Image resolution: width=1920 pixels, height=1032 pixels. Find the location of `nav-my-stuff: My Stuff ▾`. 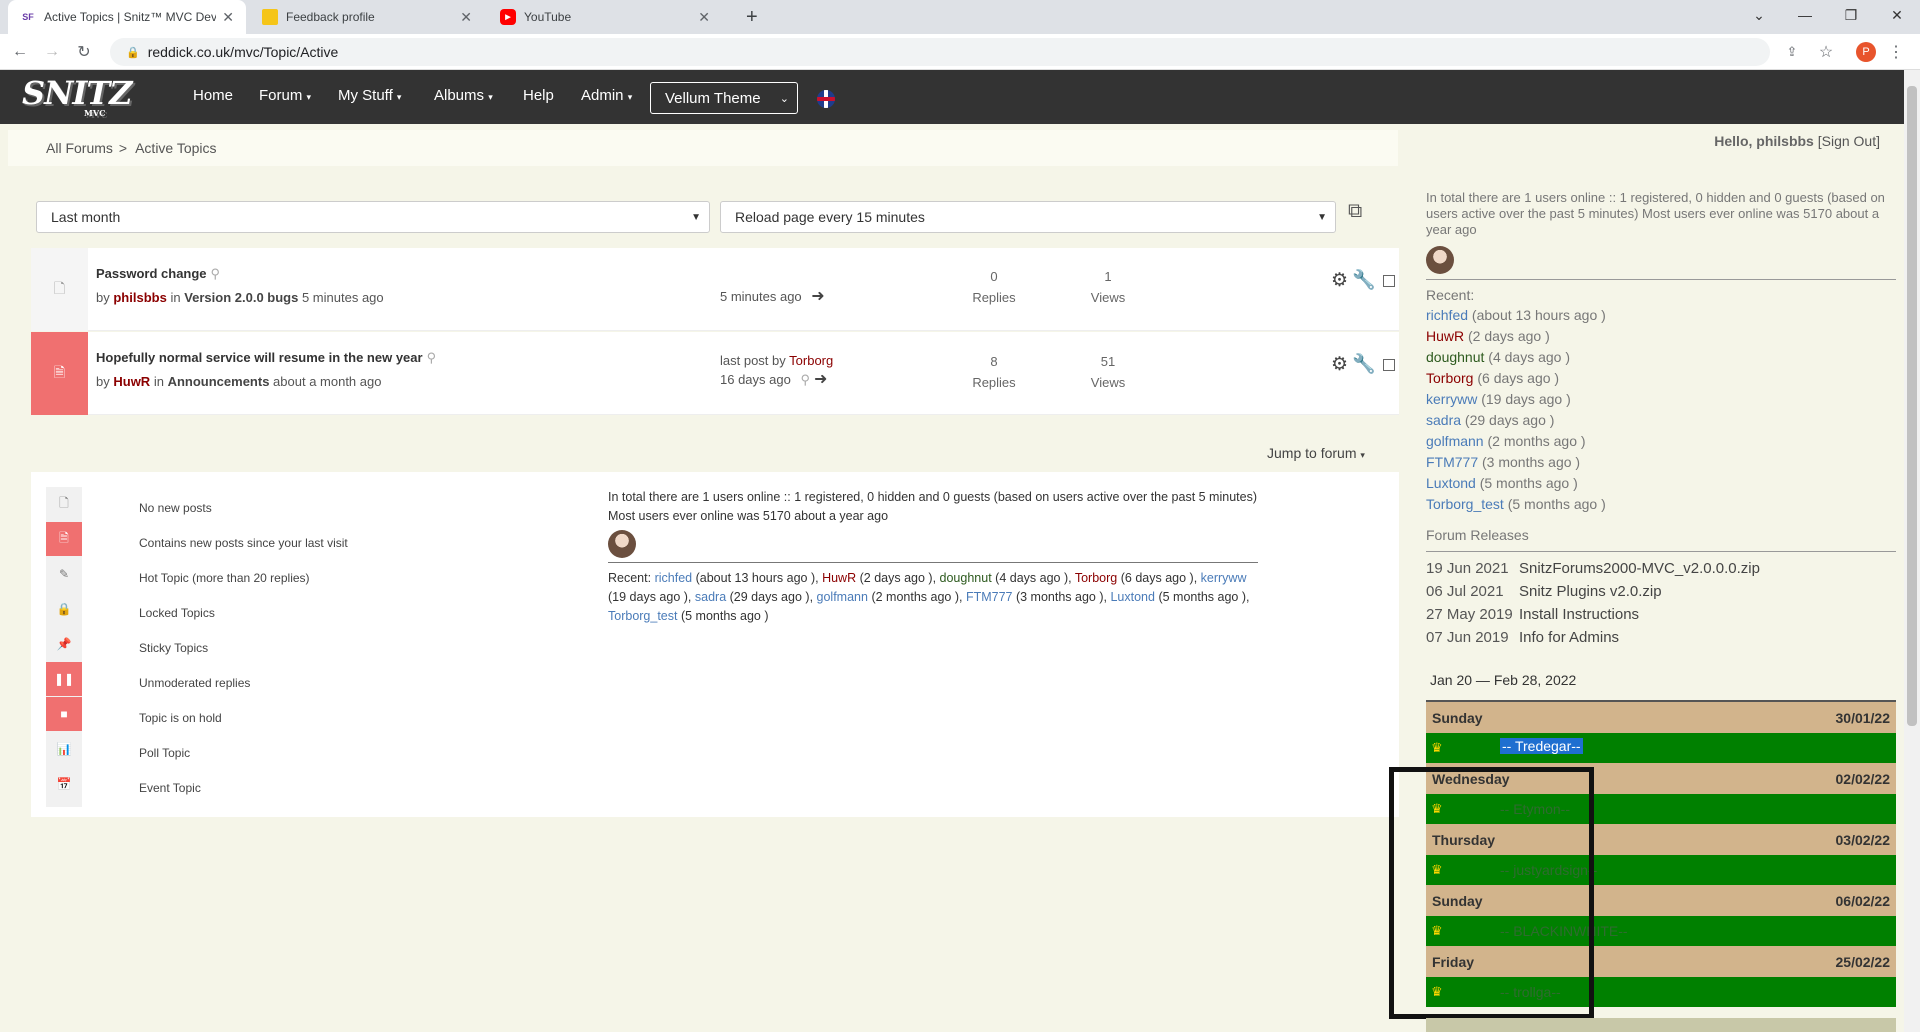

nav-my-stuff: My Stuff ▾ is located at coordinates (369, 95).